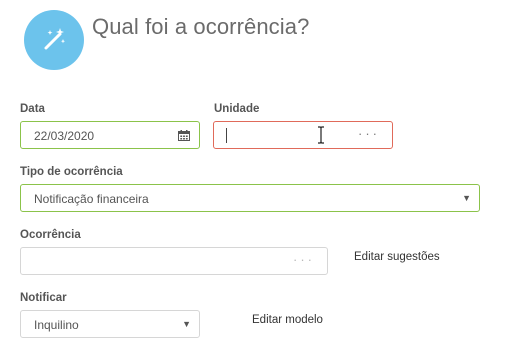 This screenshot has height=347, width=520. I want to click on page-title: Qual foi a ocorrência?, so click(201, 26).